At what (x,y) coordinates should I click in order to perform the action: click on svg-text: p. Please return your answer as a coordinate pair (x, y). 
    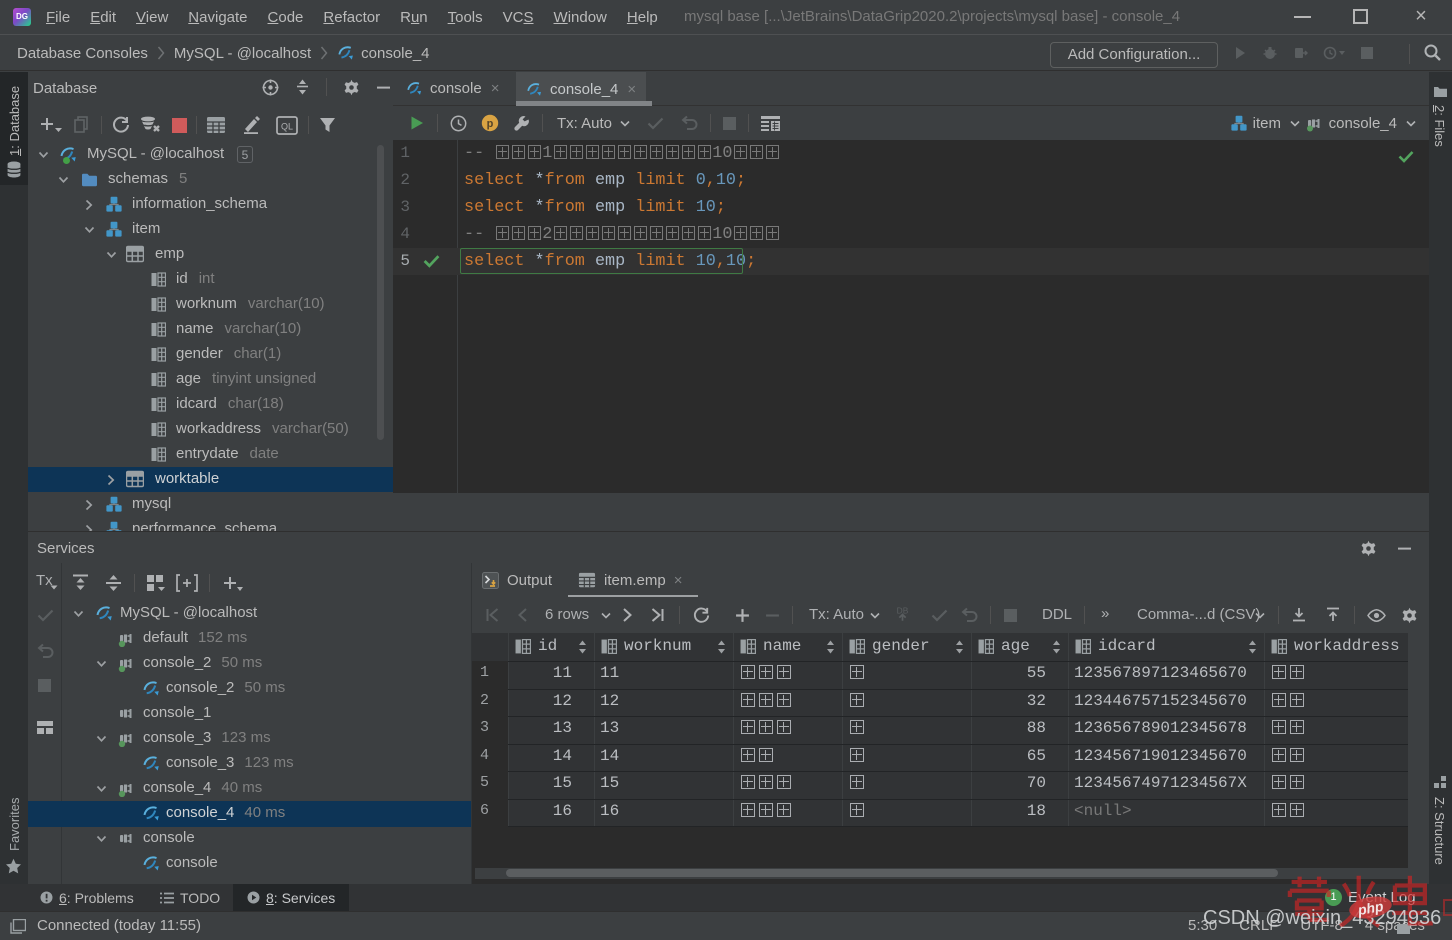
    Looking at the image, I should click on (490, 124).